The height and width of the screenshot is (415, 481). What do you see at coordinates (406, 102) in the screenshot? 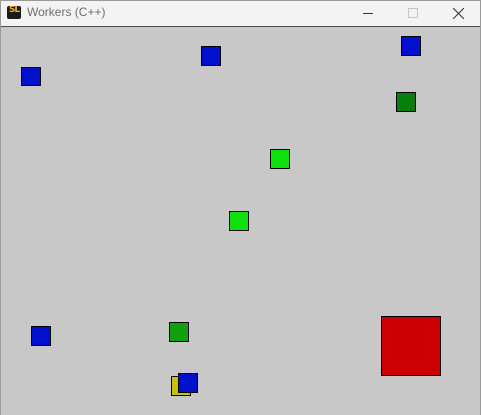
I see `worker-dark-green` at bounding box center [406, 102].